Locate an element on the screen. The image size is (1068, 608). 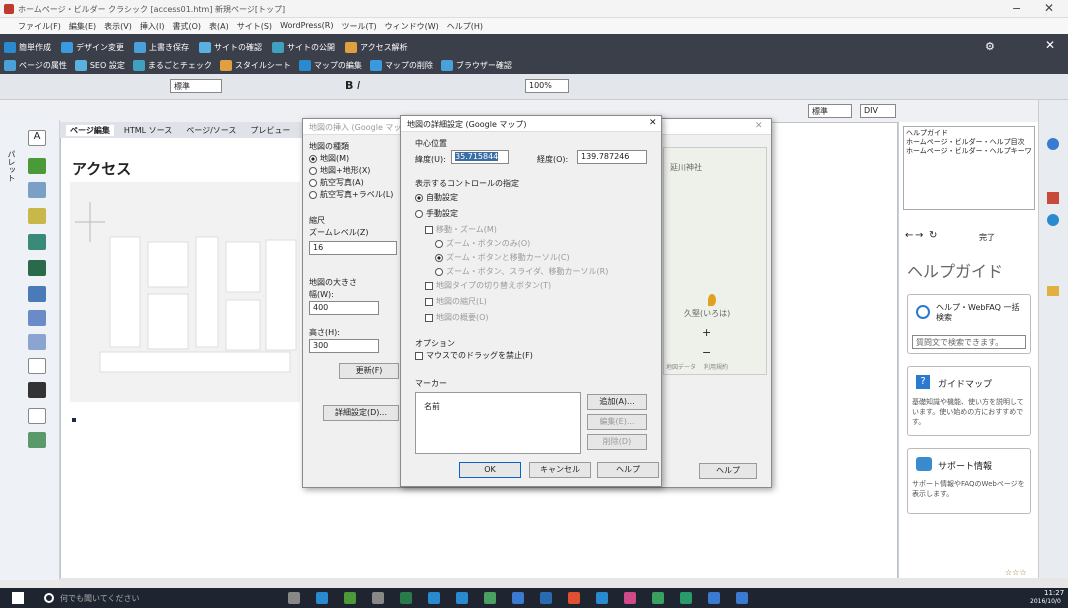
table-icon is located at coordinates (37, 268).